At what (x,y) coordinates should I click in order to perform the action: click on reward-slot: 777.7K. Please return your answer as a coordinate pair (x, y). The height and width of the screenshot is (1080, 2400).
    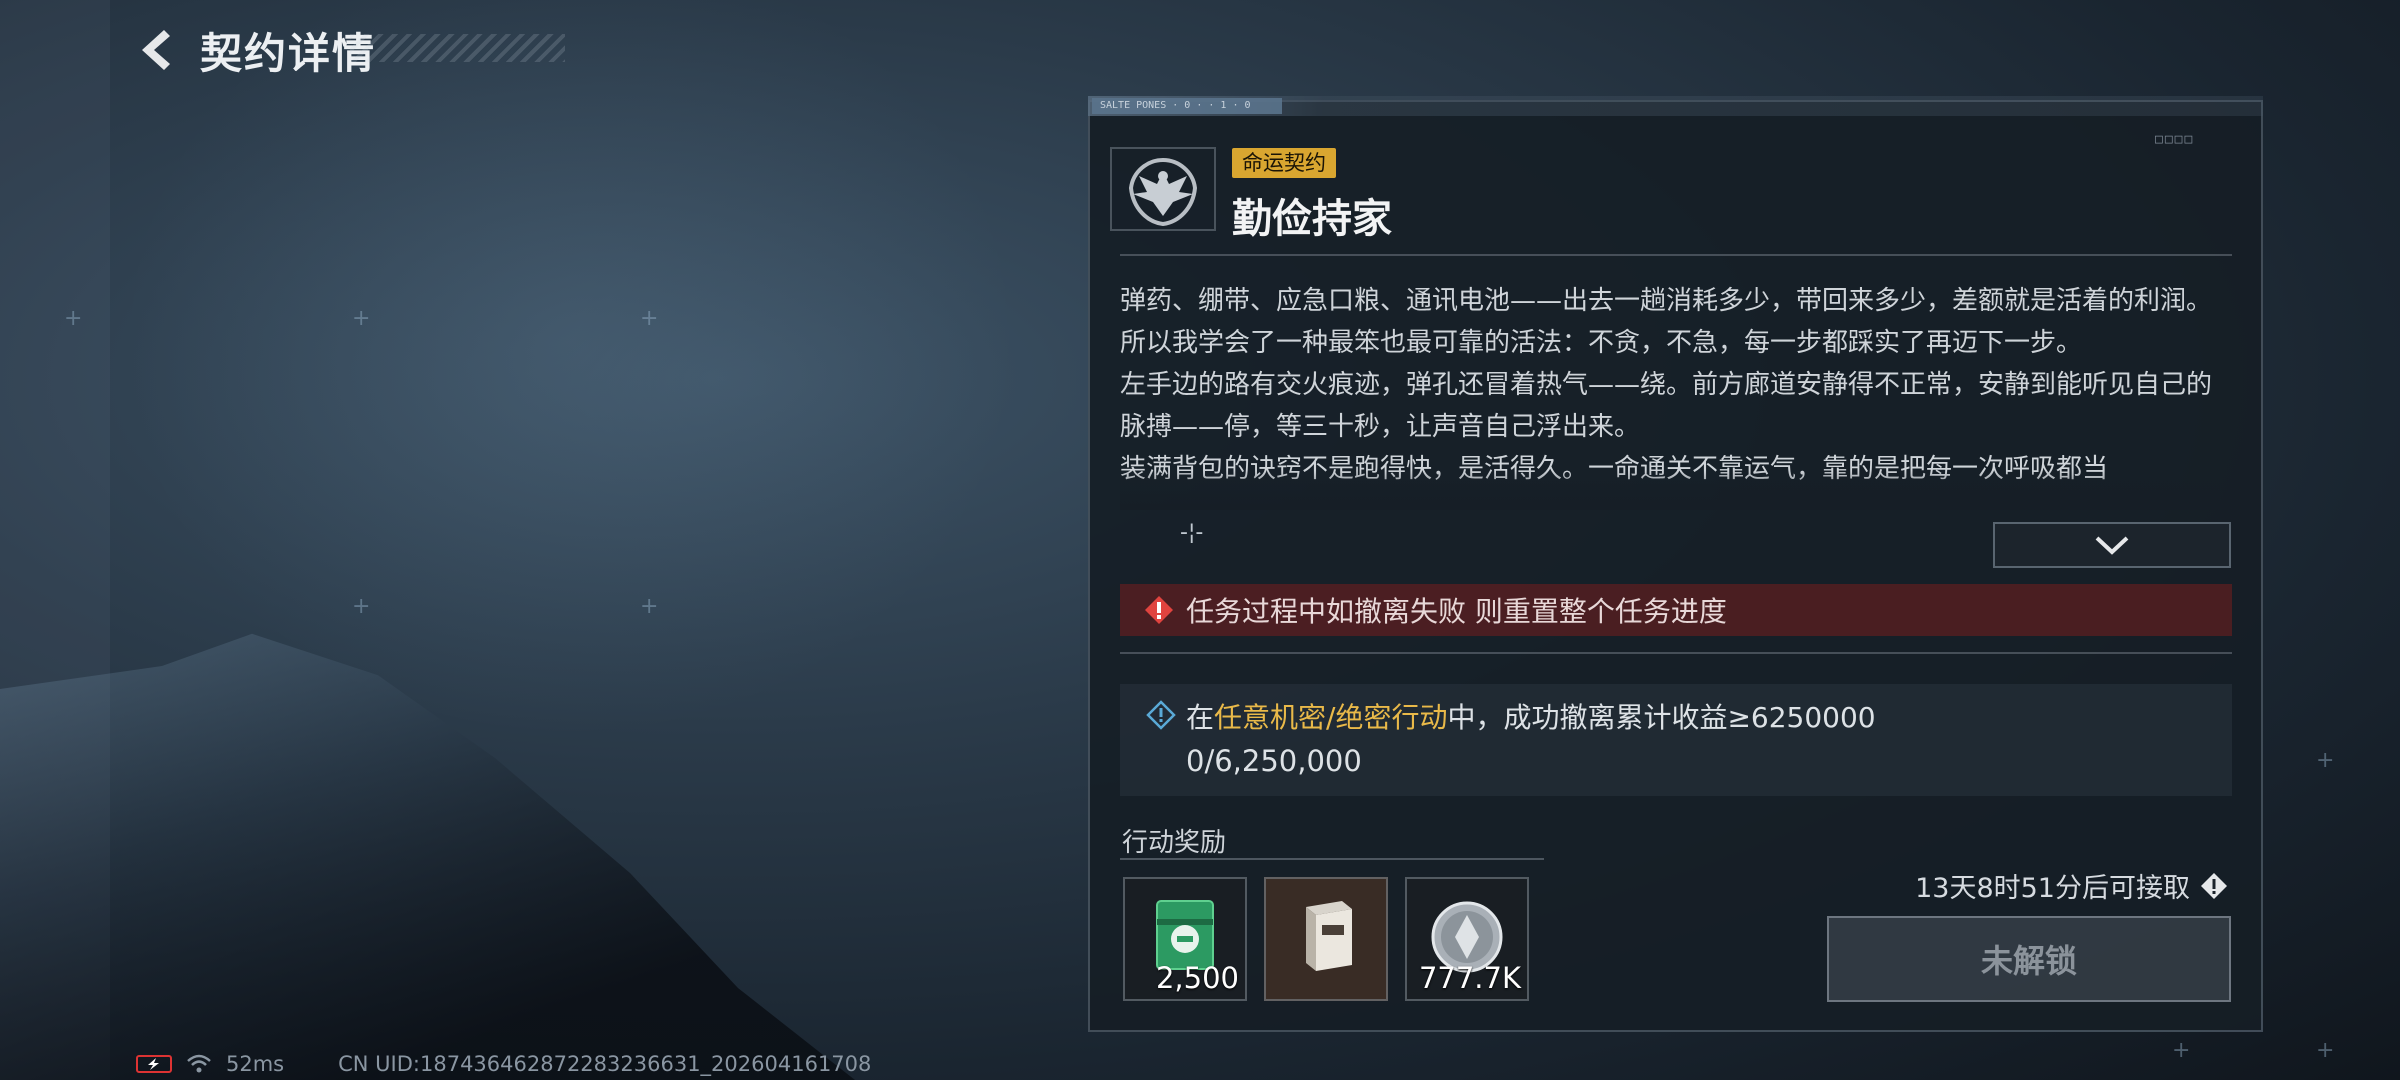
    Looking at the image, I should click on (1467, 939).